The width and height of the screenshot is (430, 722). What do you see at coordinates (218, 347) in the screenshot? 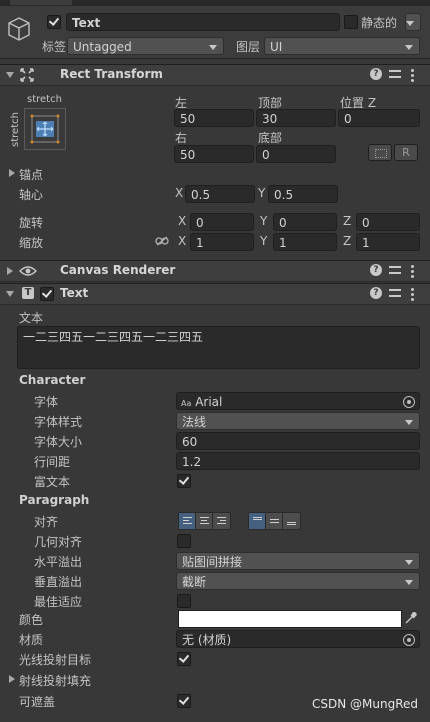
I see `text-area: 一二三四五一二三四五一二三四五` at bounding box center [218, 347].